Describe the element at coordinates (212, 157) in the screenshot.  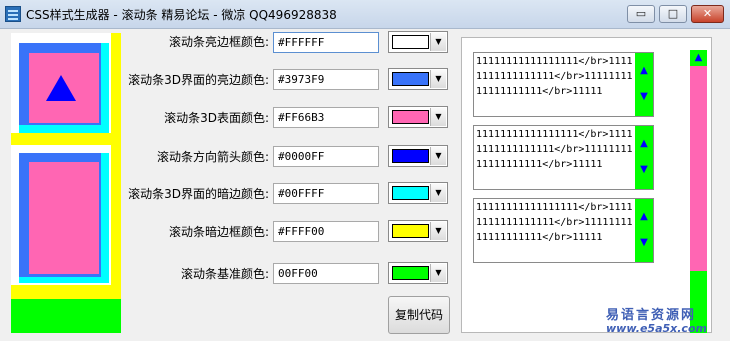
I see `field-label-arrow: 滚动条方向箭头颜色:` at that location.